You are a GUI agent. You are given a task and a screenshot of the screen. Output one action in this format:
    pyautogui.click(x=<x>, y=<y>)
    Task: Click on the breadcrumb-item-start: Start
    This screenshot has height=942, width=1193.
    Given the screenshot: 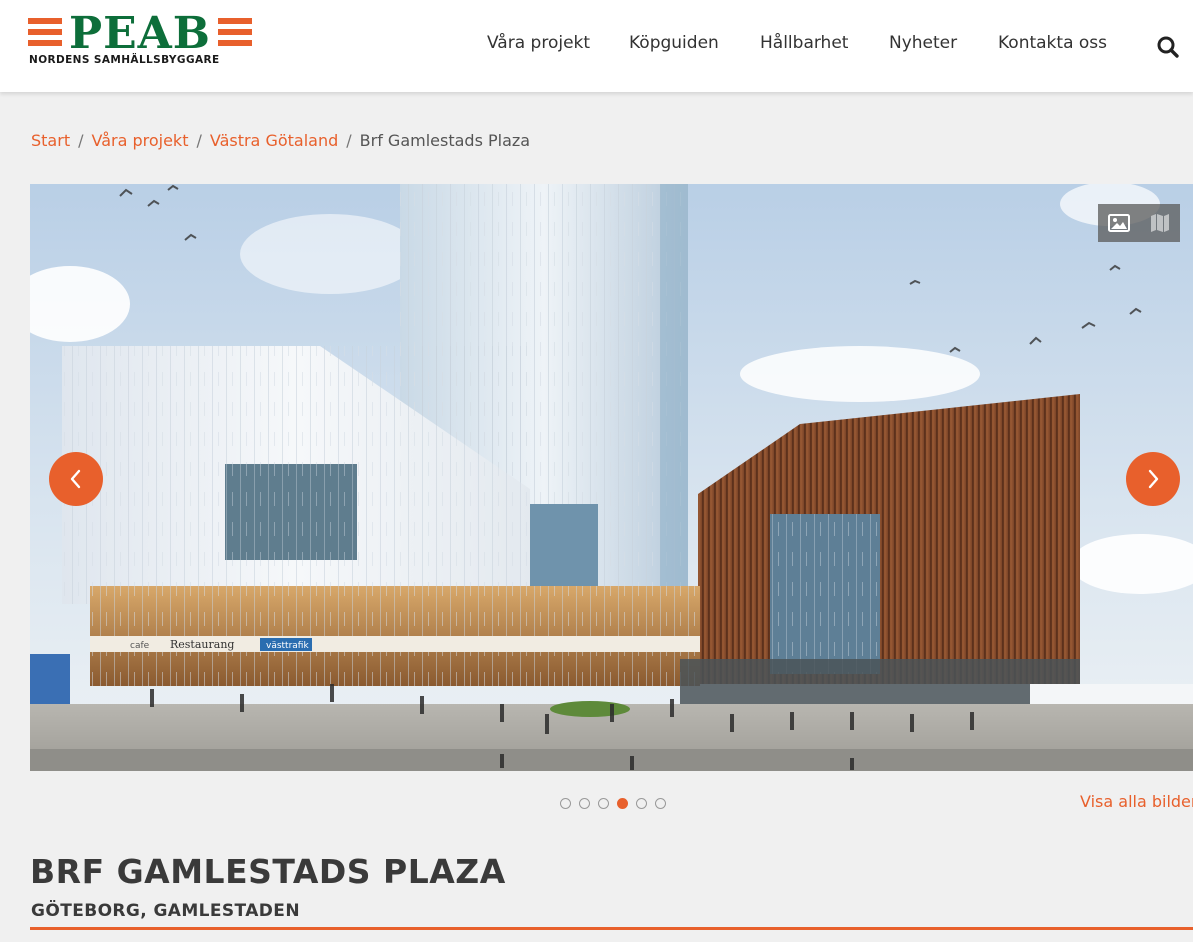 What is the action you would take?
    pyautogui.click(x=50, y=140)
    